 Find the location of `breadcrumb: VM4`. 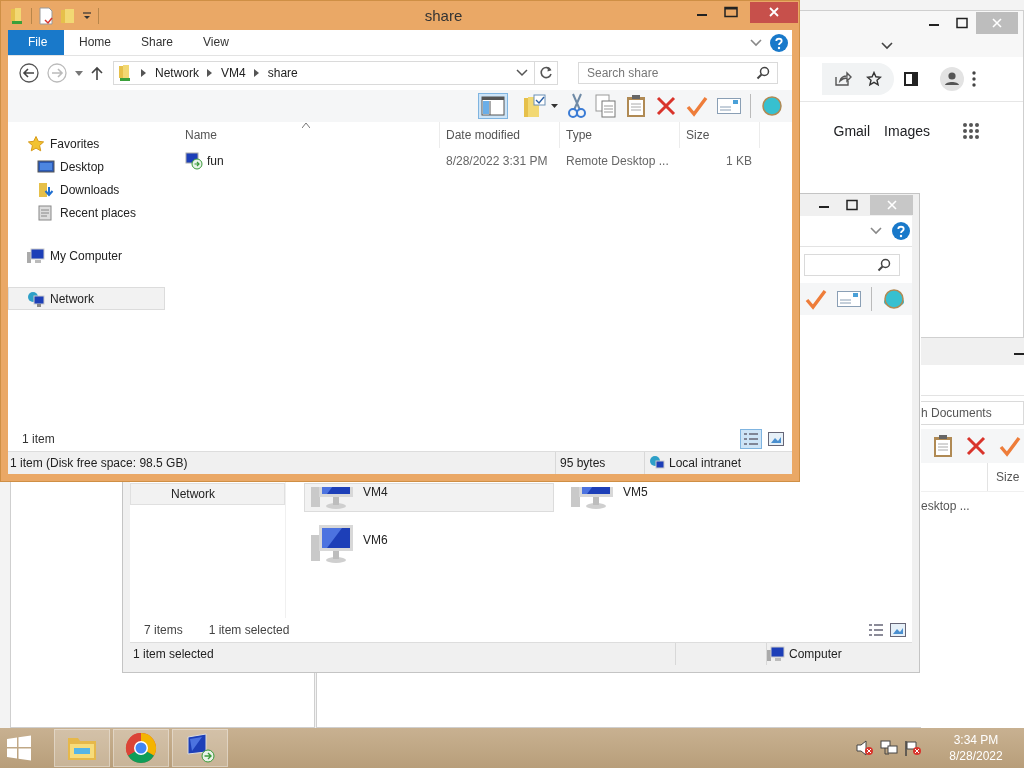

breadcrumb: VM4 is located at coordinates (233, 73).